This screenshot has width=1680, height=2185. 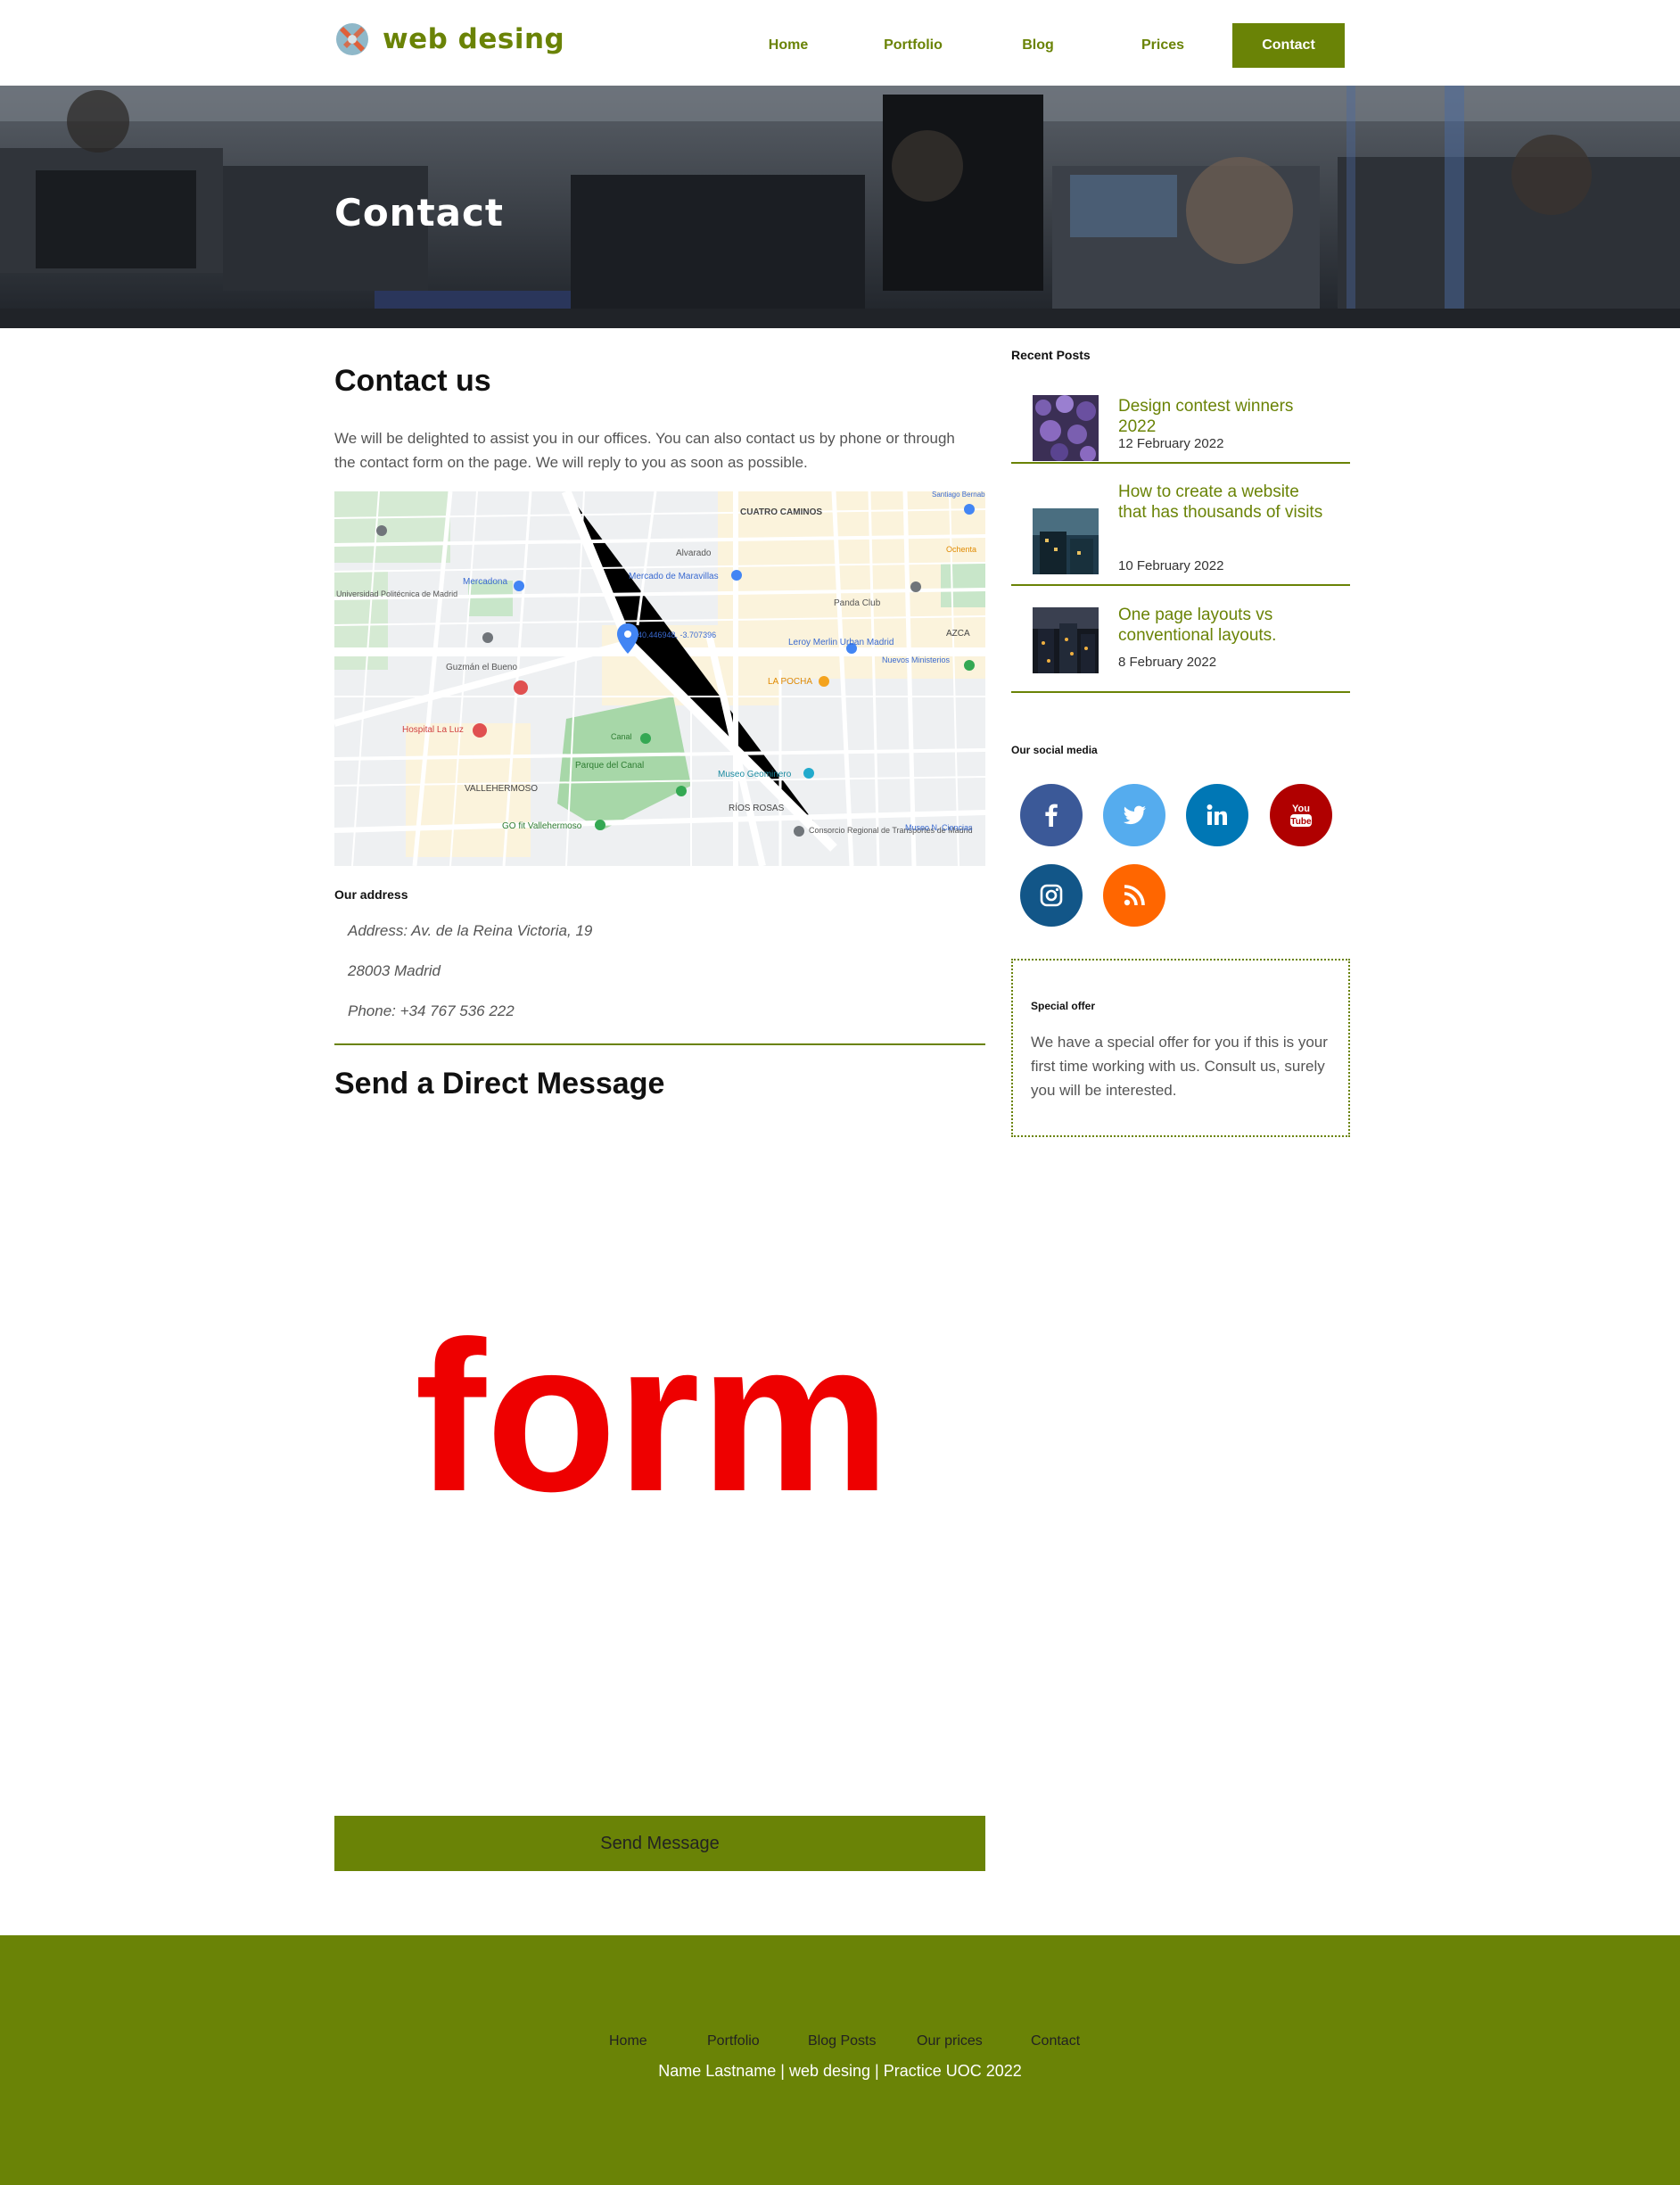 I want to click on address-line: 28003 Madrid, so click(x=394, y=970).